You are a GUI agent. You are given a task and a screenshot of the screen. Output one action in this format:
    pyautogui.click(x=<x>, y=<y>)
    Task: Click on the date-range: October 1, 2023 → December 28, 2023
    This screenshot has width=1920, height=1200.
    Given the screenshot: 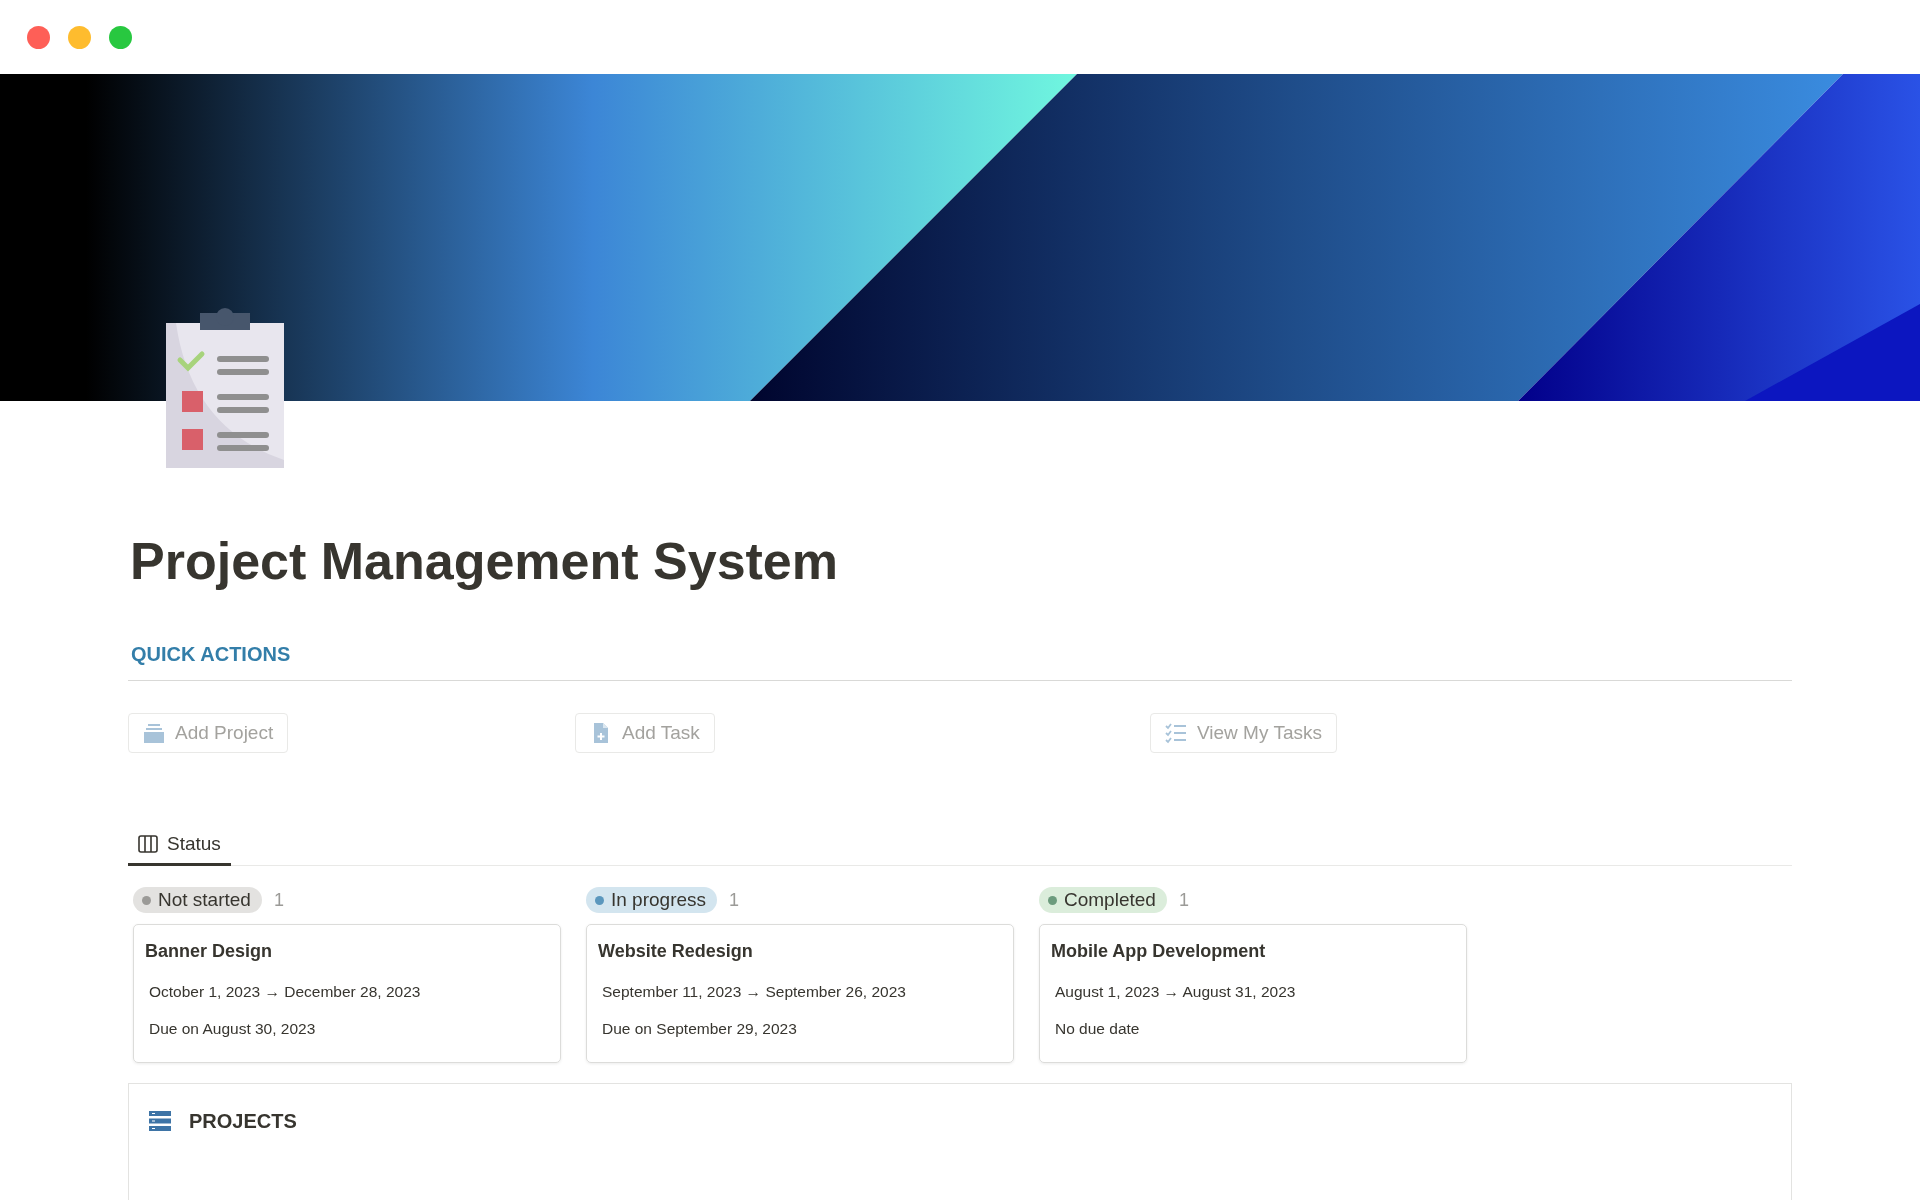 What is the action you would take?
    pyautogui.click(x=285, y=992)
    